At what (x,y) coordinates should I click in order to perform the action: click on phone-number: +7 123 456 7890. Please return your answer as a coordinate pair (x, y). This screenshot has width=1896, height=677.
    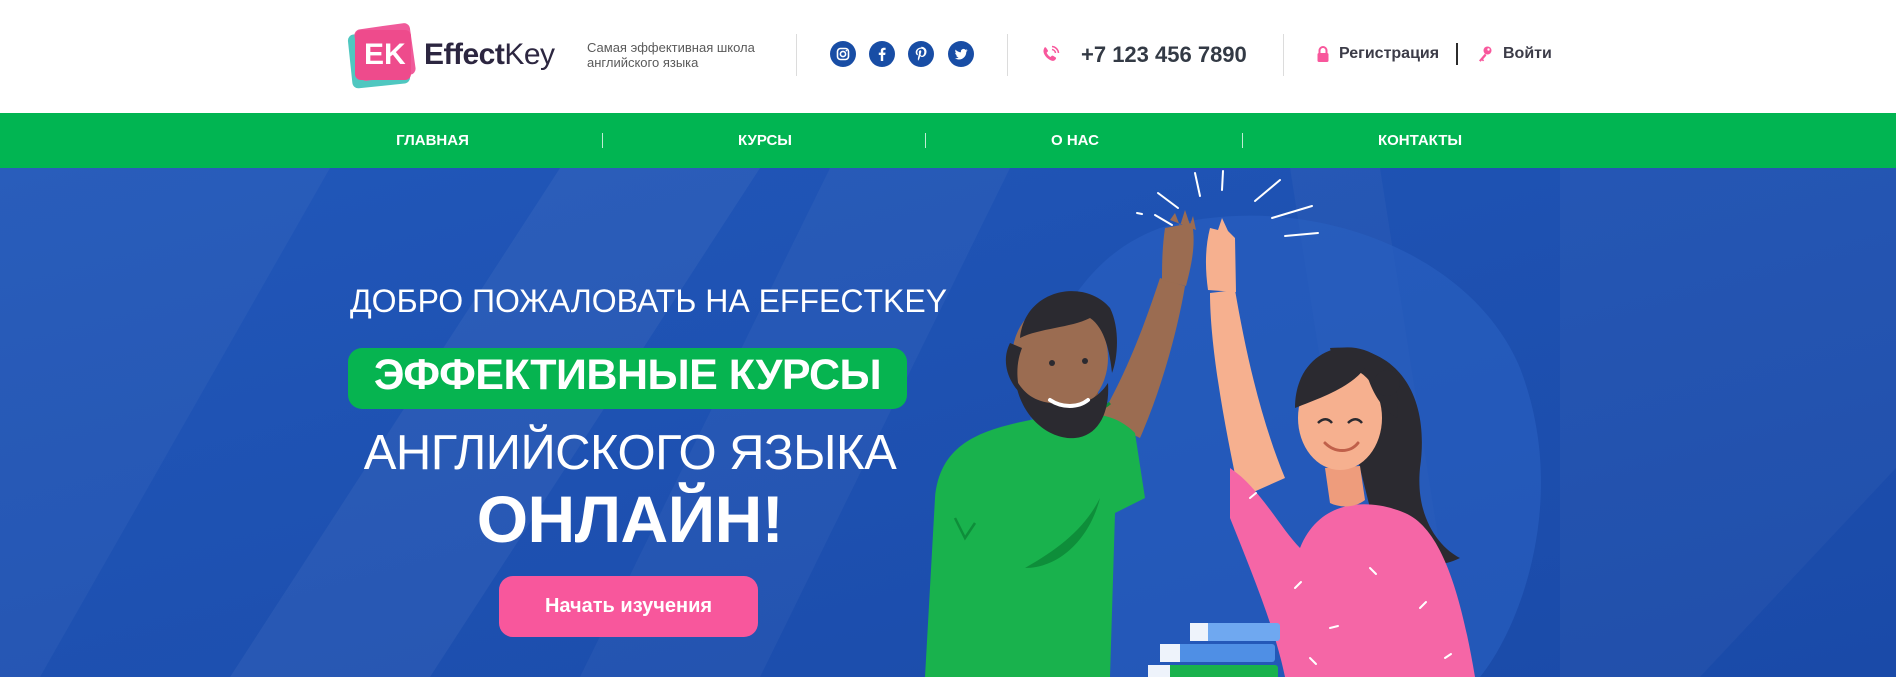
    Looking at the image, I should click on (1164, 55).